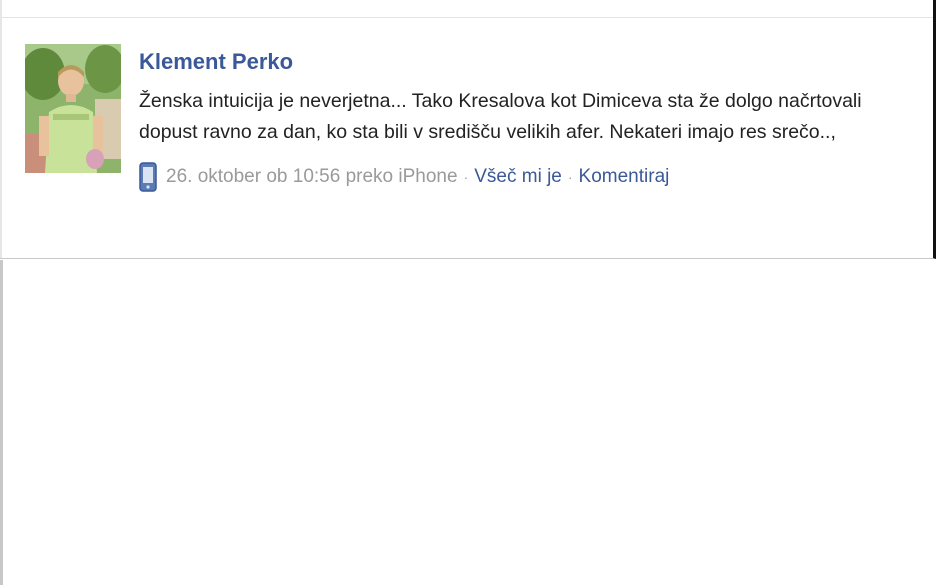 This screenshot has width=943, height=585. What do you see at coordinates (624, 177) in the screenshot?
I see `comment-link: Komentiraj` at bounding box center [624, 177].